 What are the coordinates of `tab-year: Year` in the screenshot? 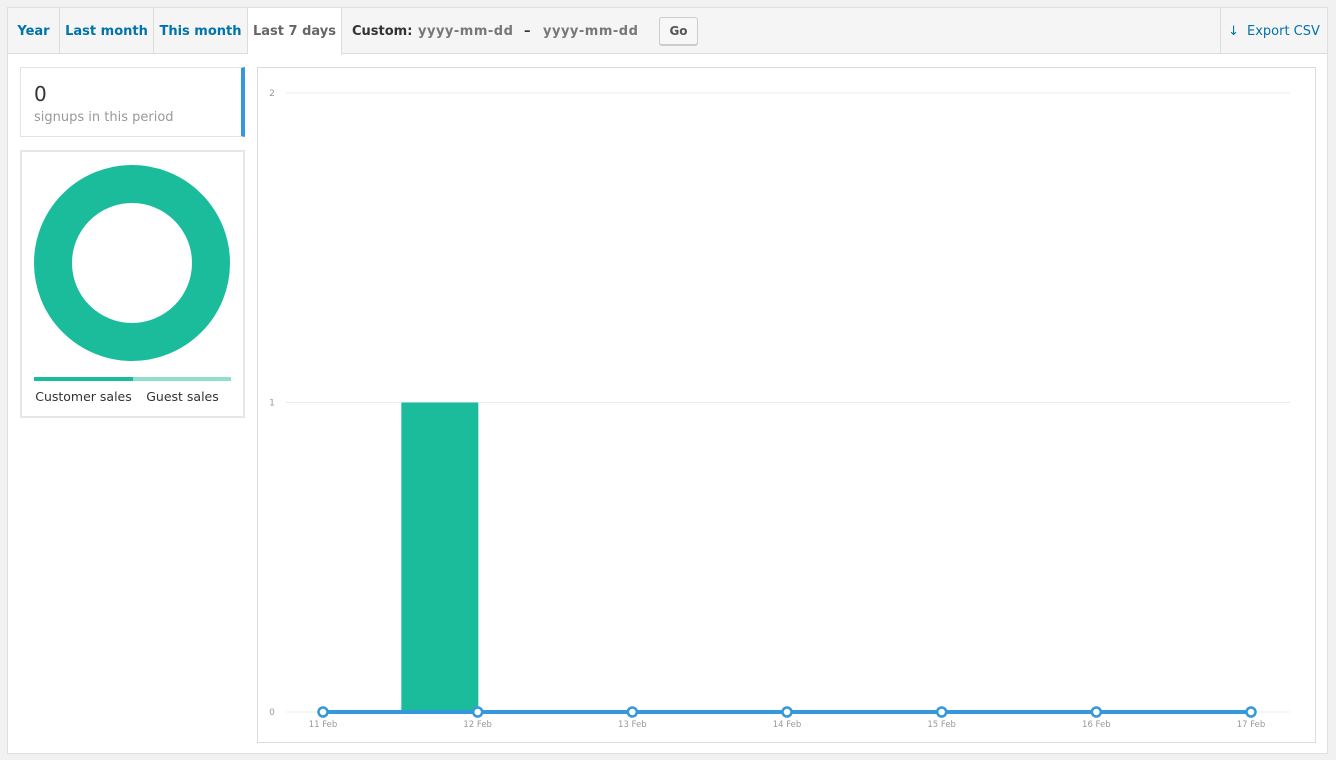 It's located at (34, 31).